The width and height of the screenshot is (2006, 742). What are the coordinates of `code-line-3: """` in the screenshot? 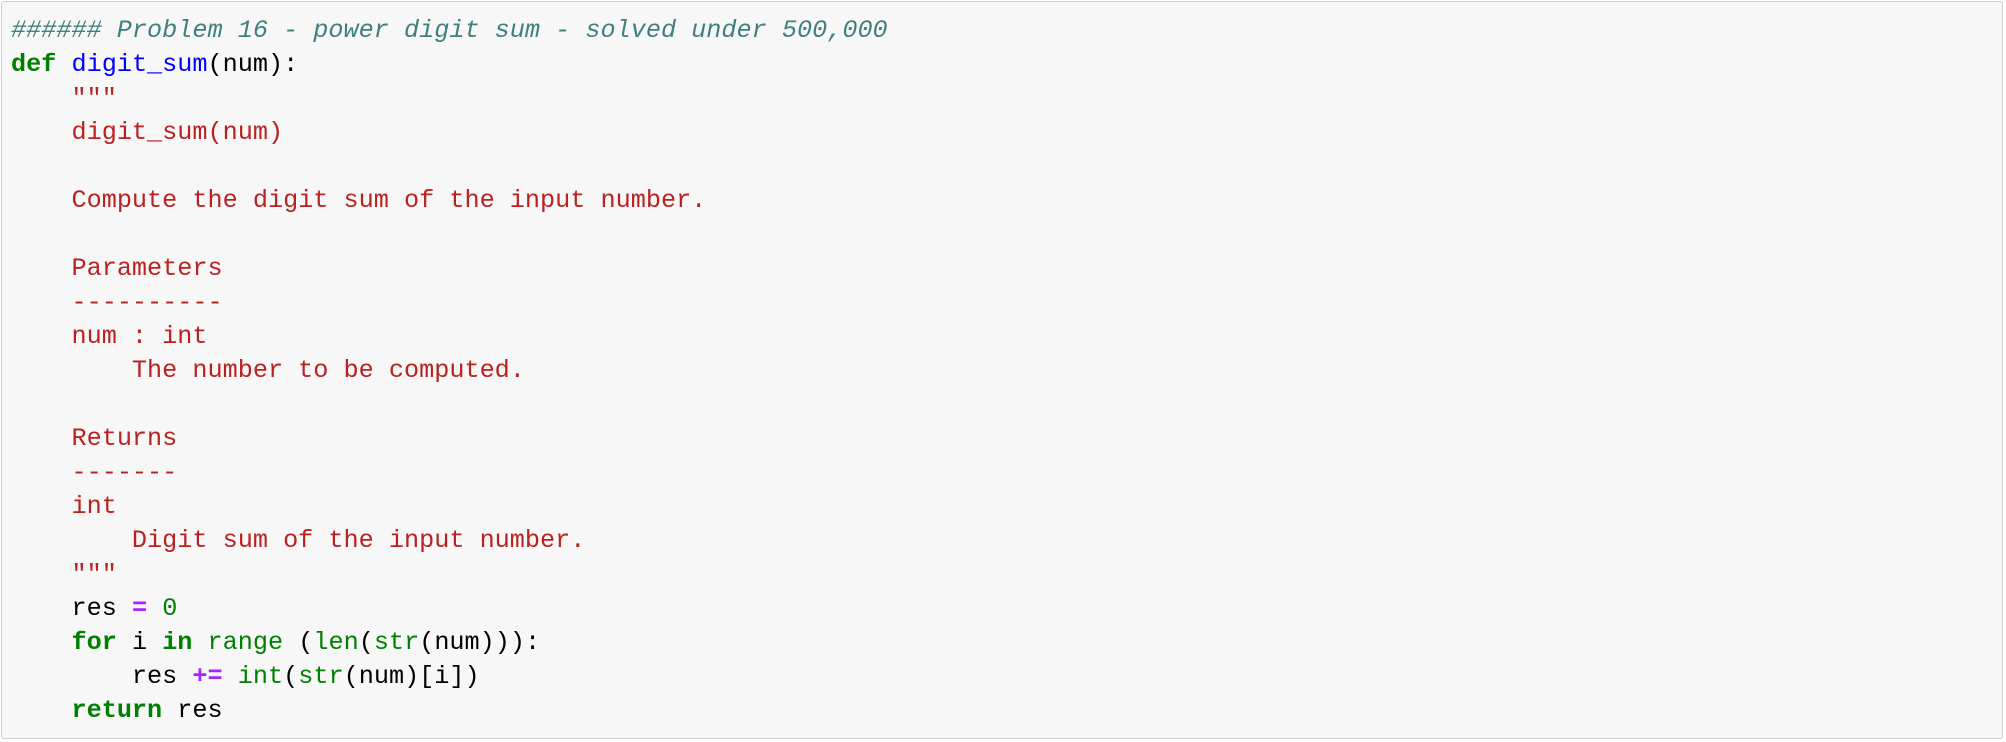 It's located at (449, 99).